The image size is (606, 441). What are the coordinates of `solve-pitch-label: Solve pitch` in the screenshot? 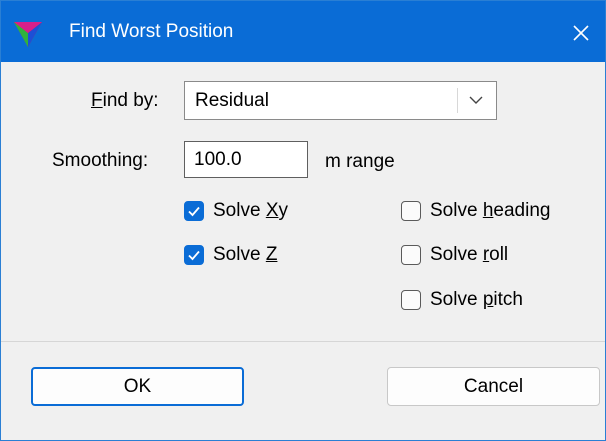 It's located at (476, 299).